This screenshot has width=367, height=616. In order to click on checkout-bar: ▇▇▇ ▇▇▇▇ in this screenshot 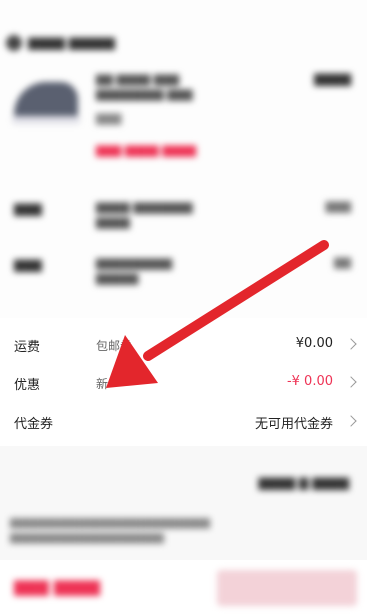, I will do `click(183, 588)`.